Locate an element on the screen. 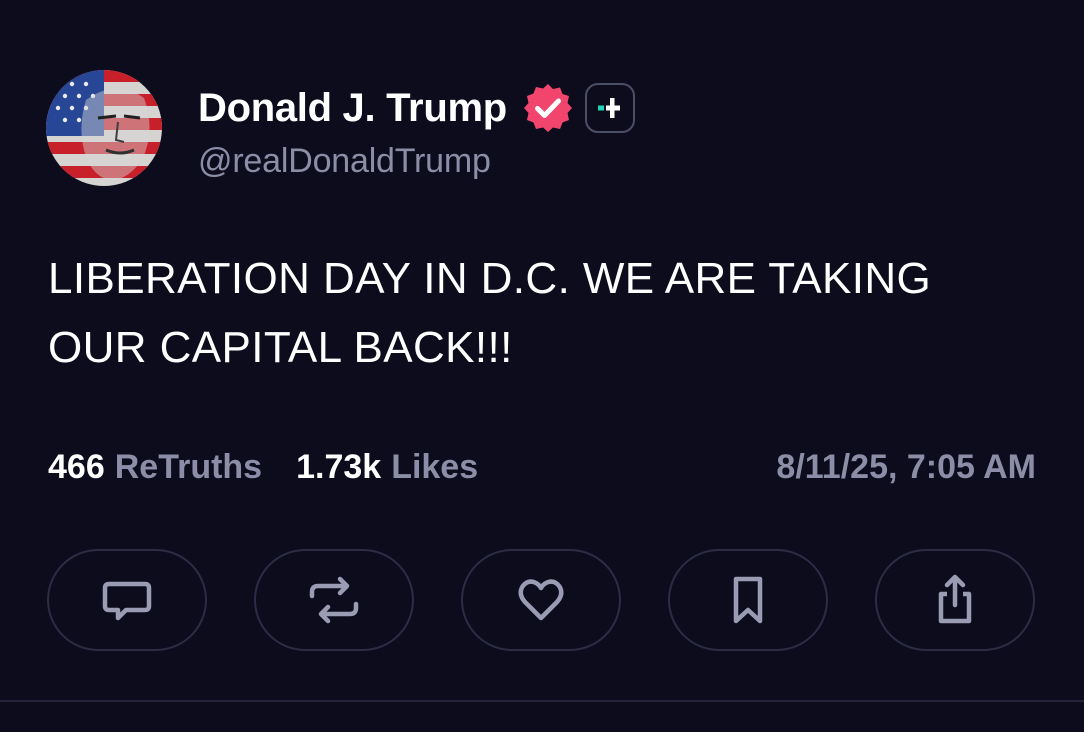 Image resolution: width=1084 pixels, height=732 pixels. heart-icon is located at coordinates (541, 600).